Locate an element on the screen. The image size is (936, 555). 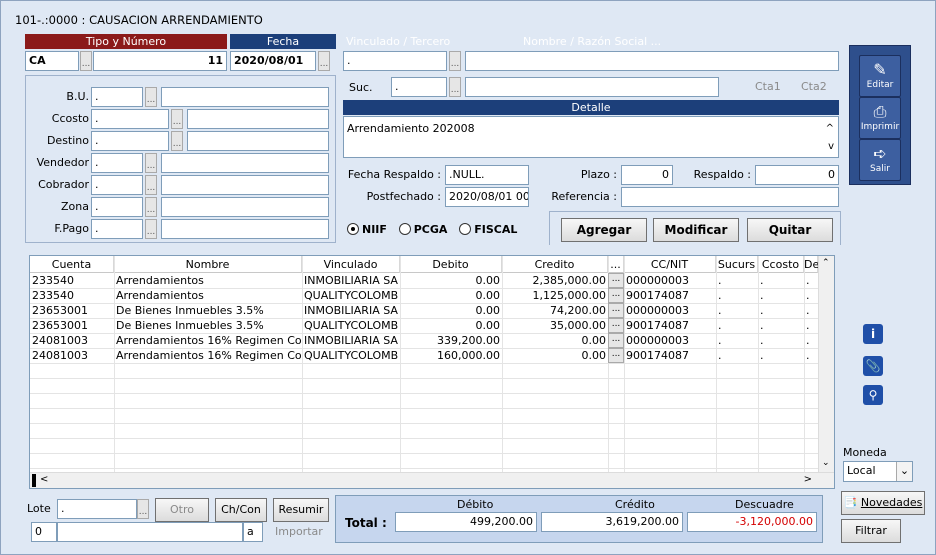
nombre-field is located at coordinates (652, 61).